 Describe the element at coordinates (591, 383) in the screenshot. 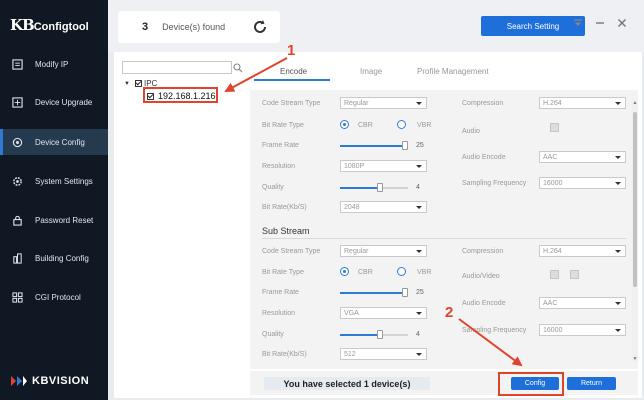

I see `return-button: Return` at that location.